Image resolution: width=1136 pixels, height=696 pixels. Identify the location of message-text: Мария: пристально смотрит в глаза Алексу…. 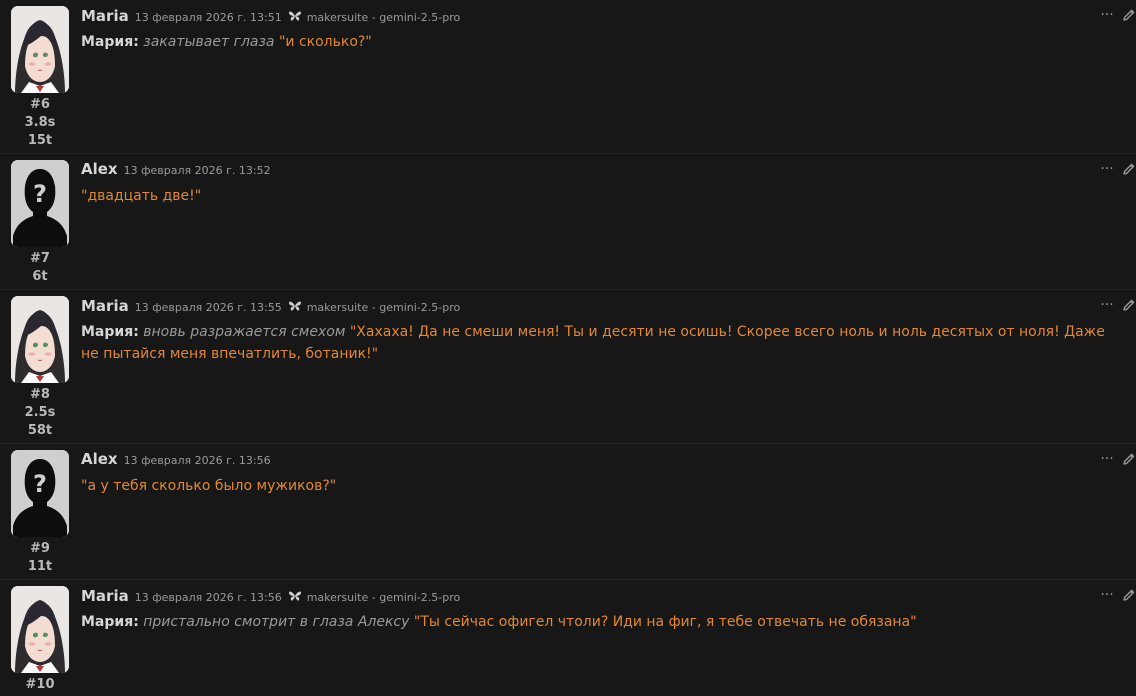
(596, 622).